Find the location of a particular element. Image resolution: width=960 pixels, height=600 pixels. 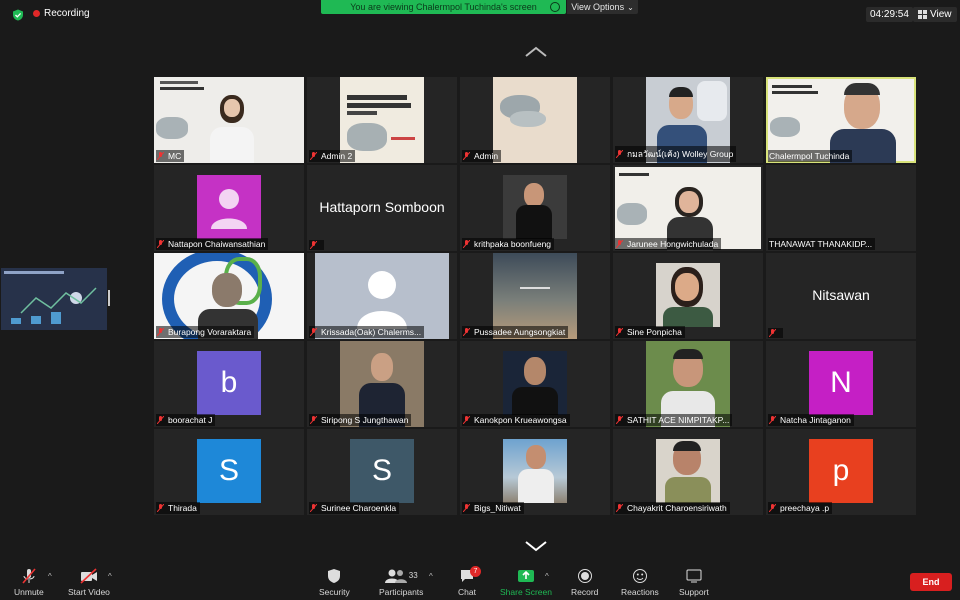

share-options-caret-icon: ^ is located at coordinates (547, 576).